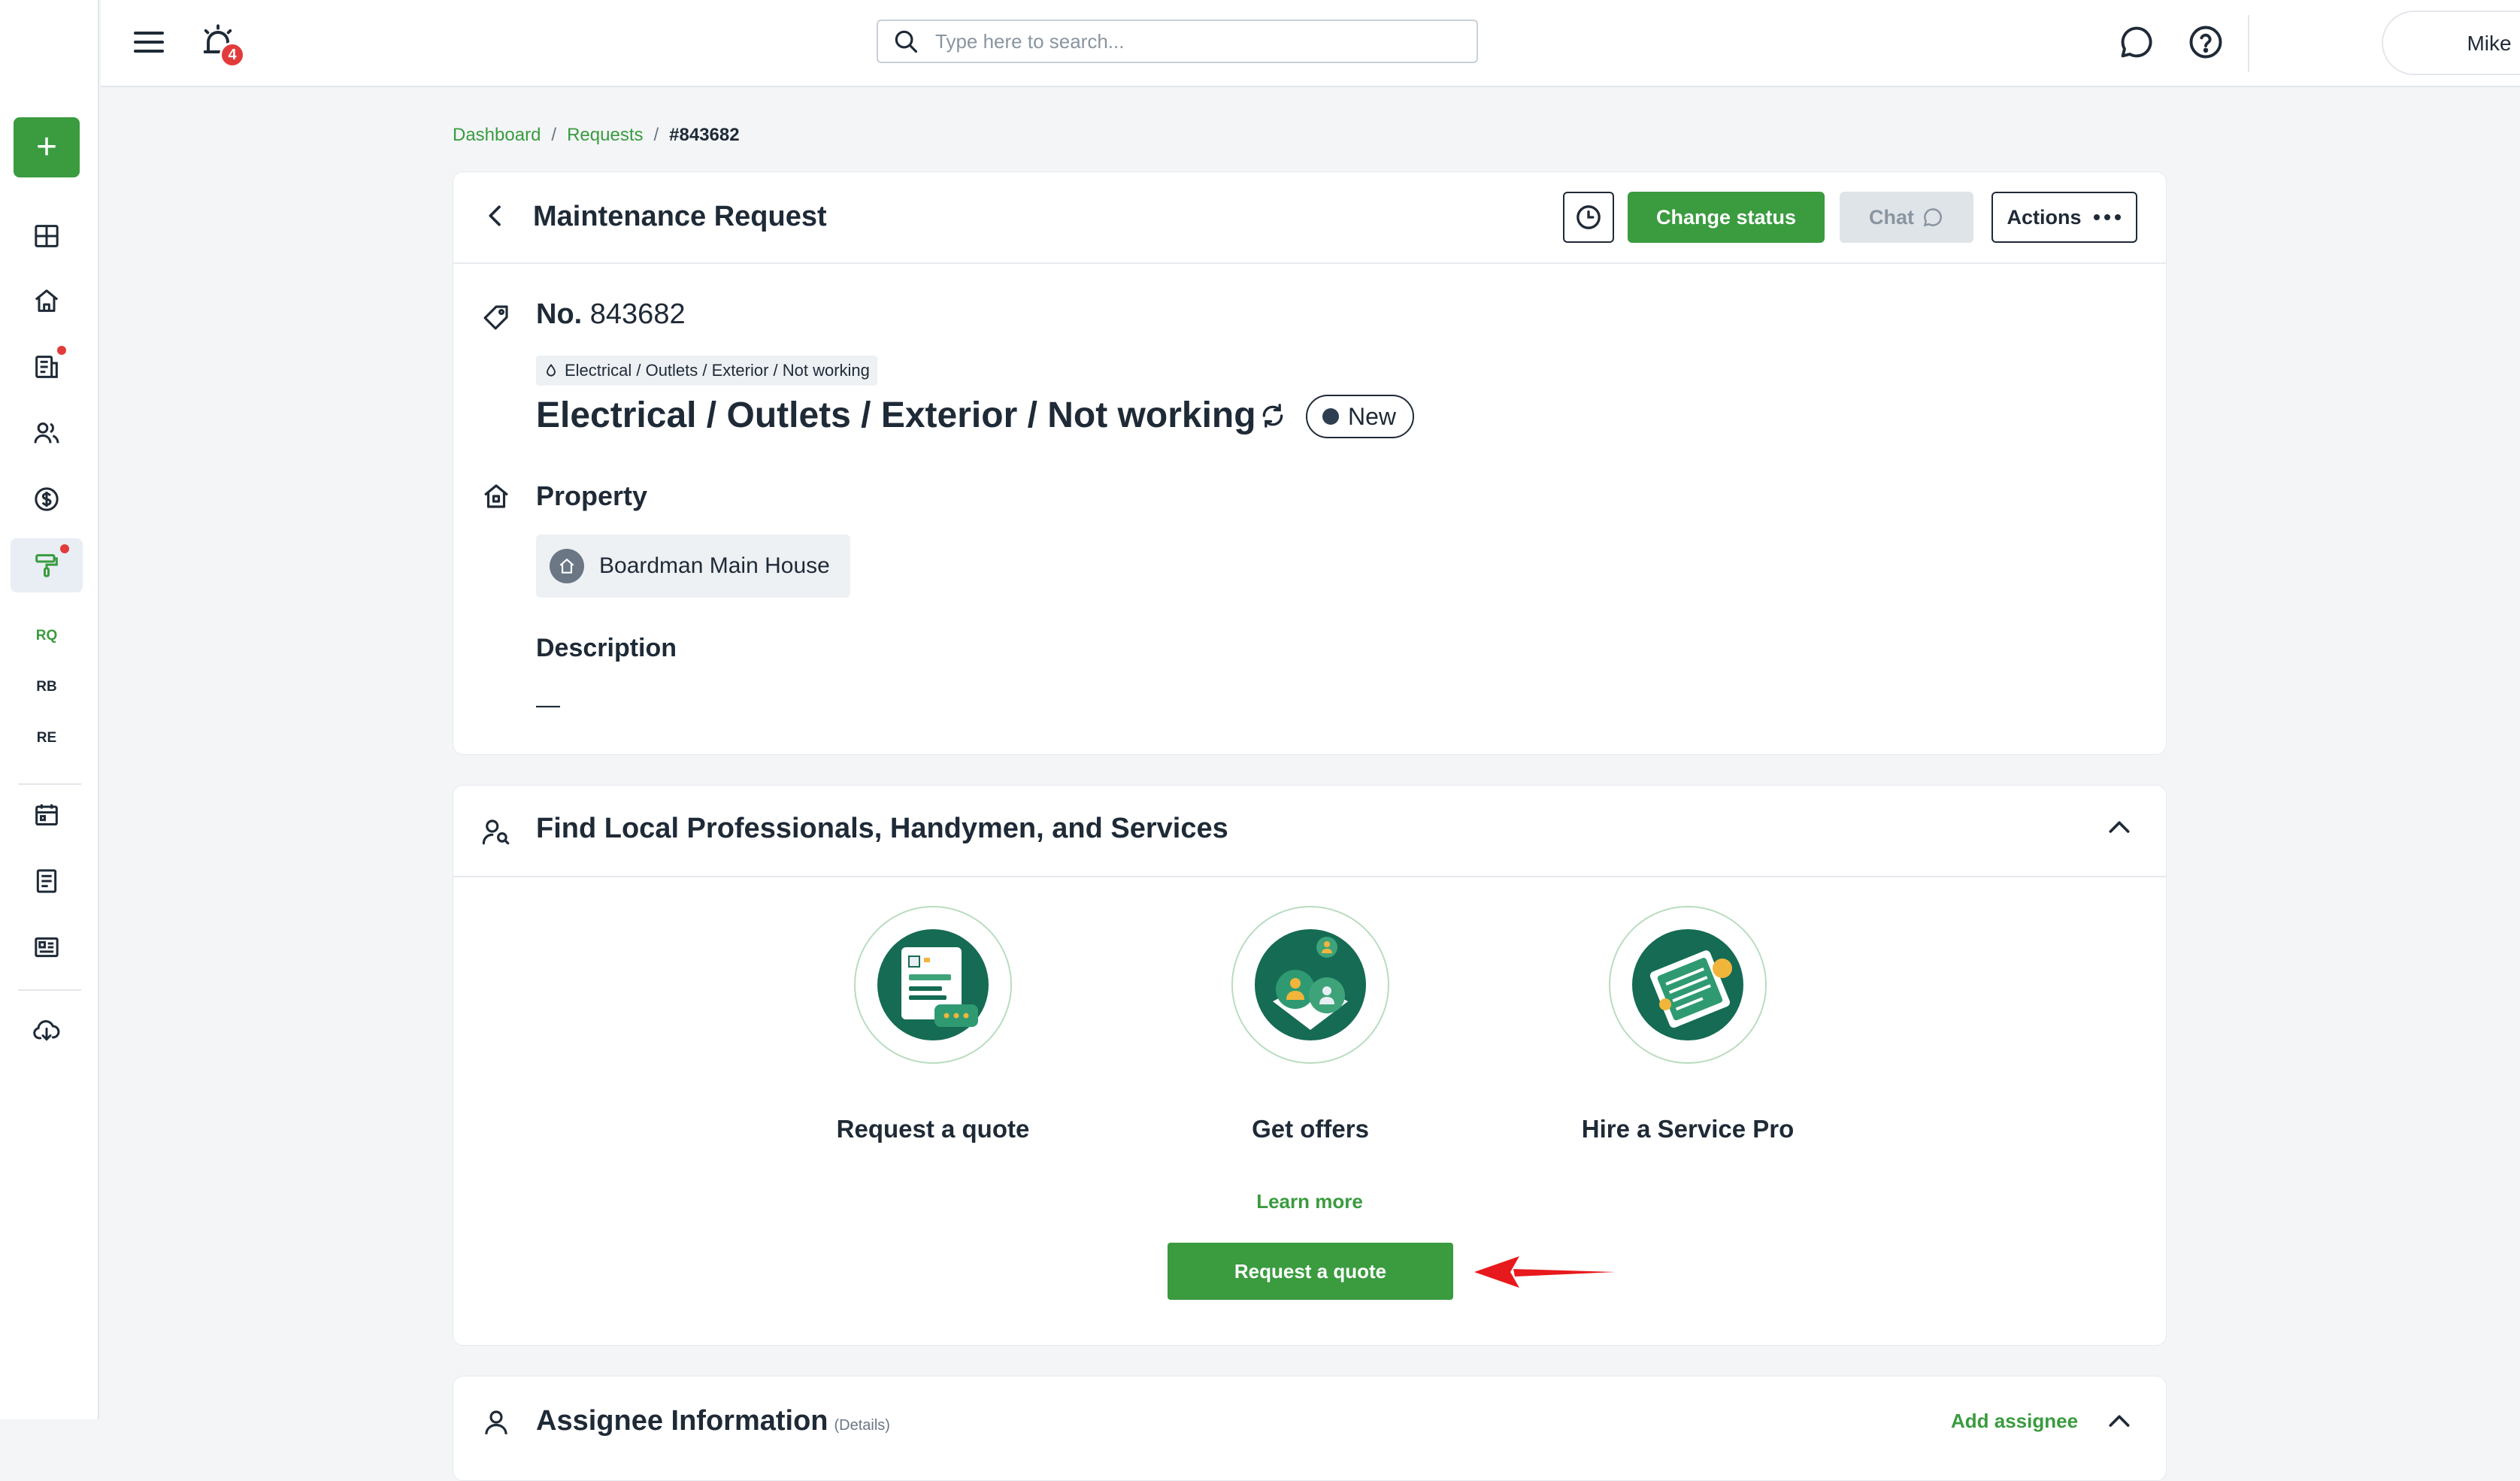 This screenshot has height=1481, width=2520. I want to click on building-icon, so click(566, 566).